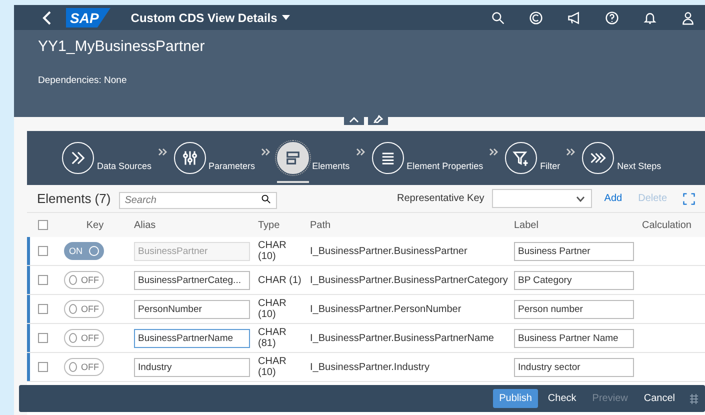 This screenshot has width=705, height=415. I want to click on label-field: Industry sector, so click(574, 367).